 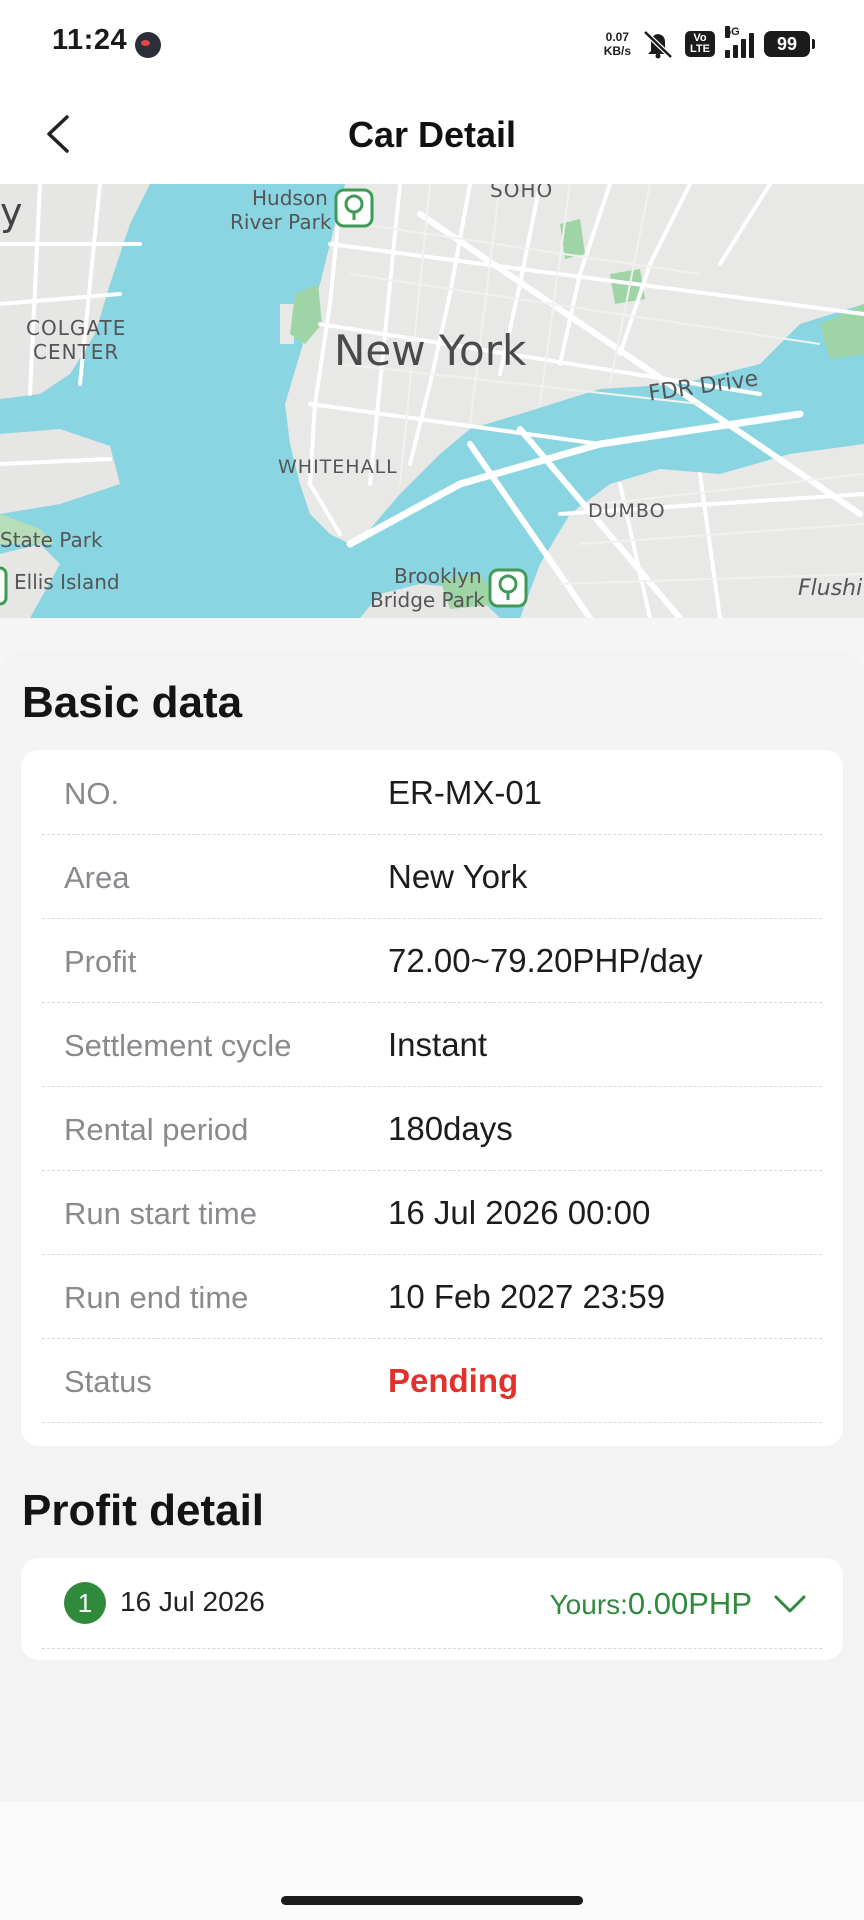 I want to click on row-label: NO., so click(x=92, y=793).